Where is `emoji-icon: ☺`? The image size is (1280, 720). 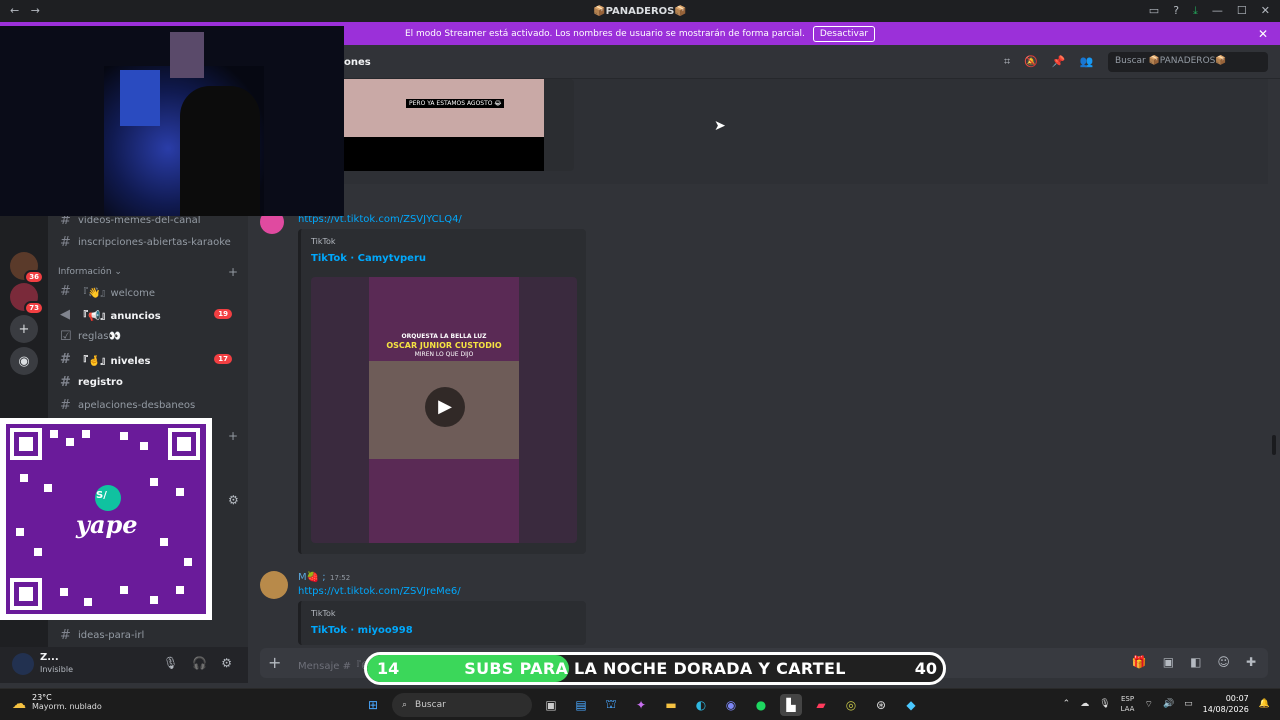 emoji-icon: ☺ is located at coordinates (1223, 662).